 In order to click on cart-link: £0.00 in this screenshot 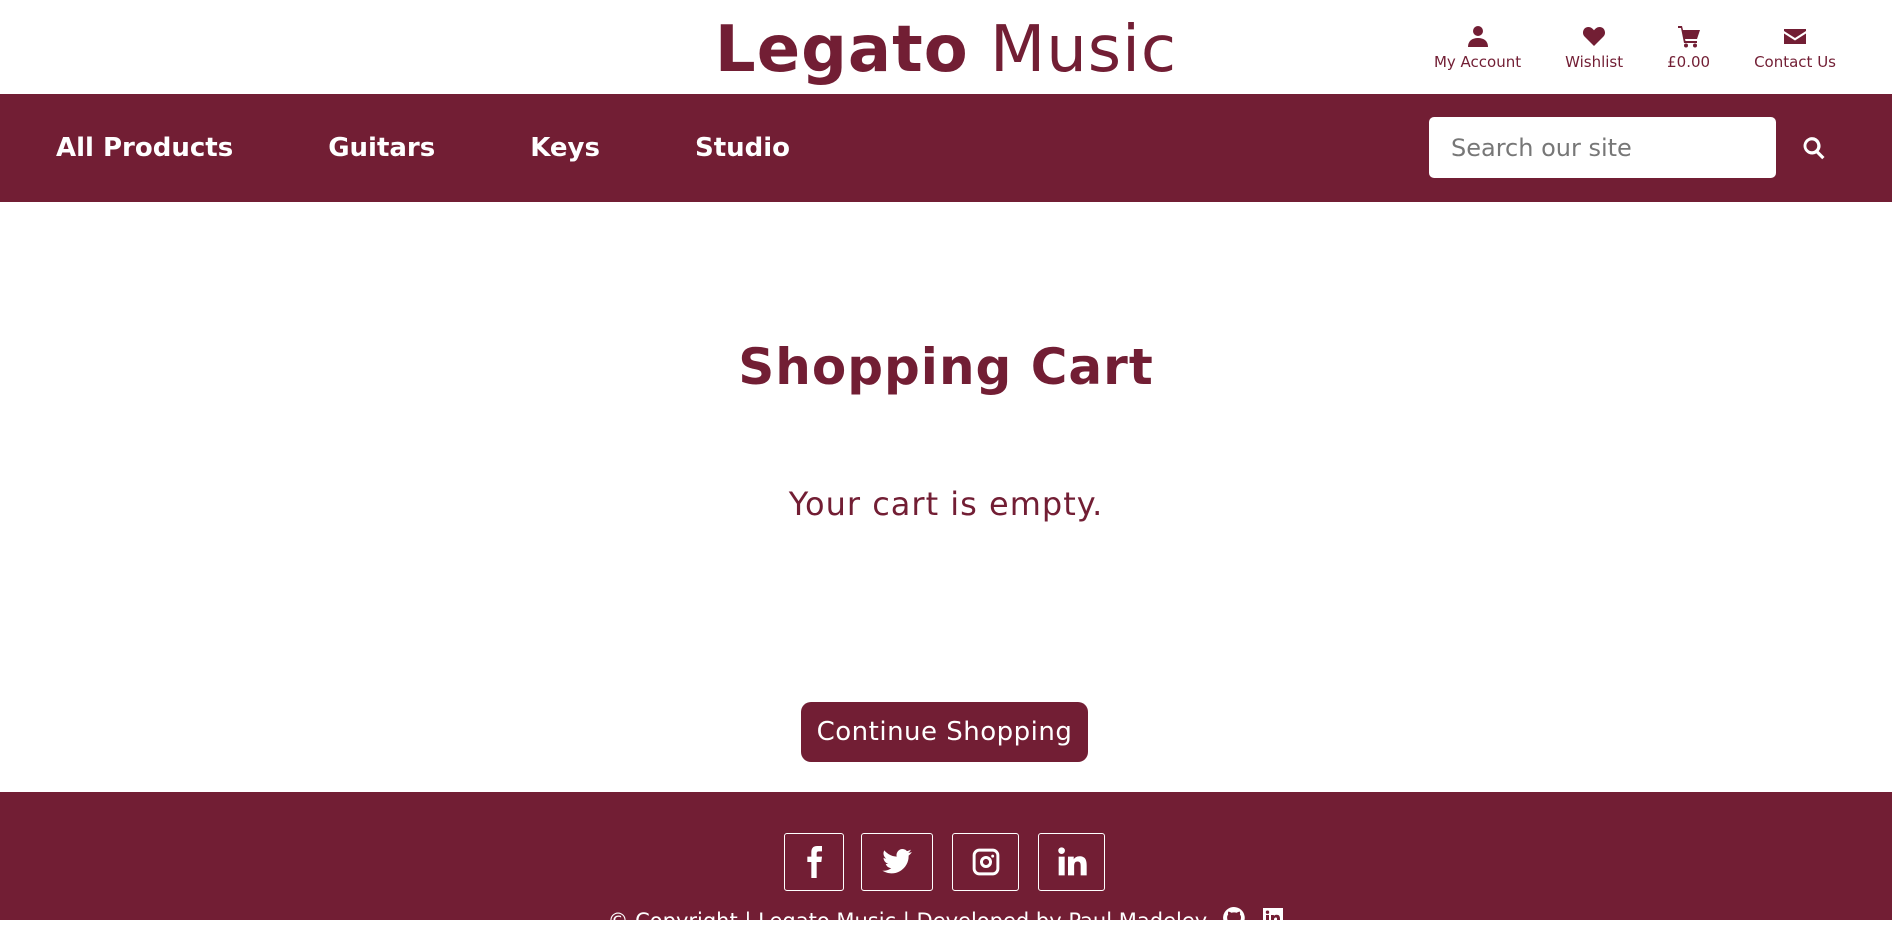, I will do `click(1688, 52)`.